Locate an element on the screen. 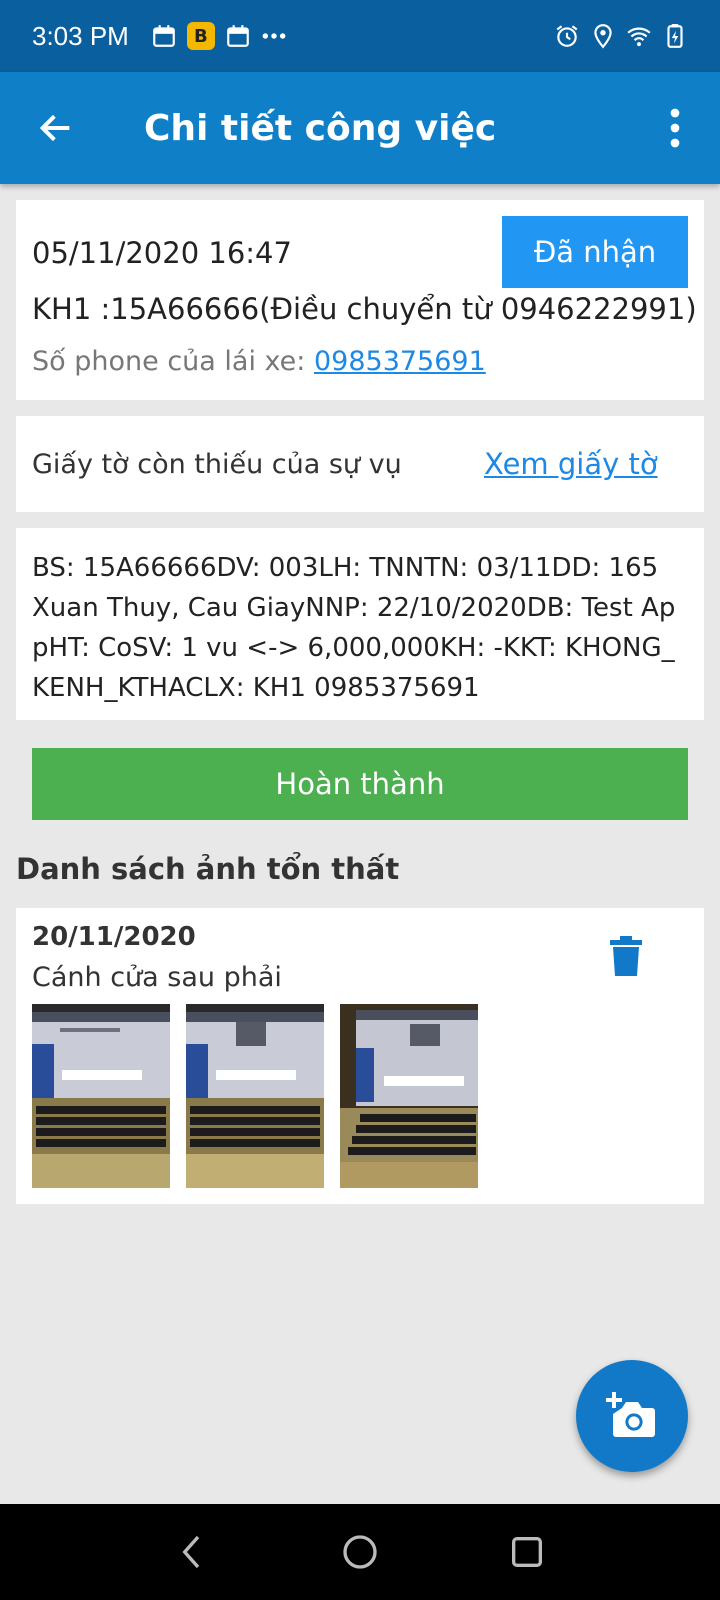  driver-phone-link: 0985375691 is located at coordinates (400, 361).